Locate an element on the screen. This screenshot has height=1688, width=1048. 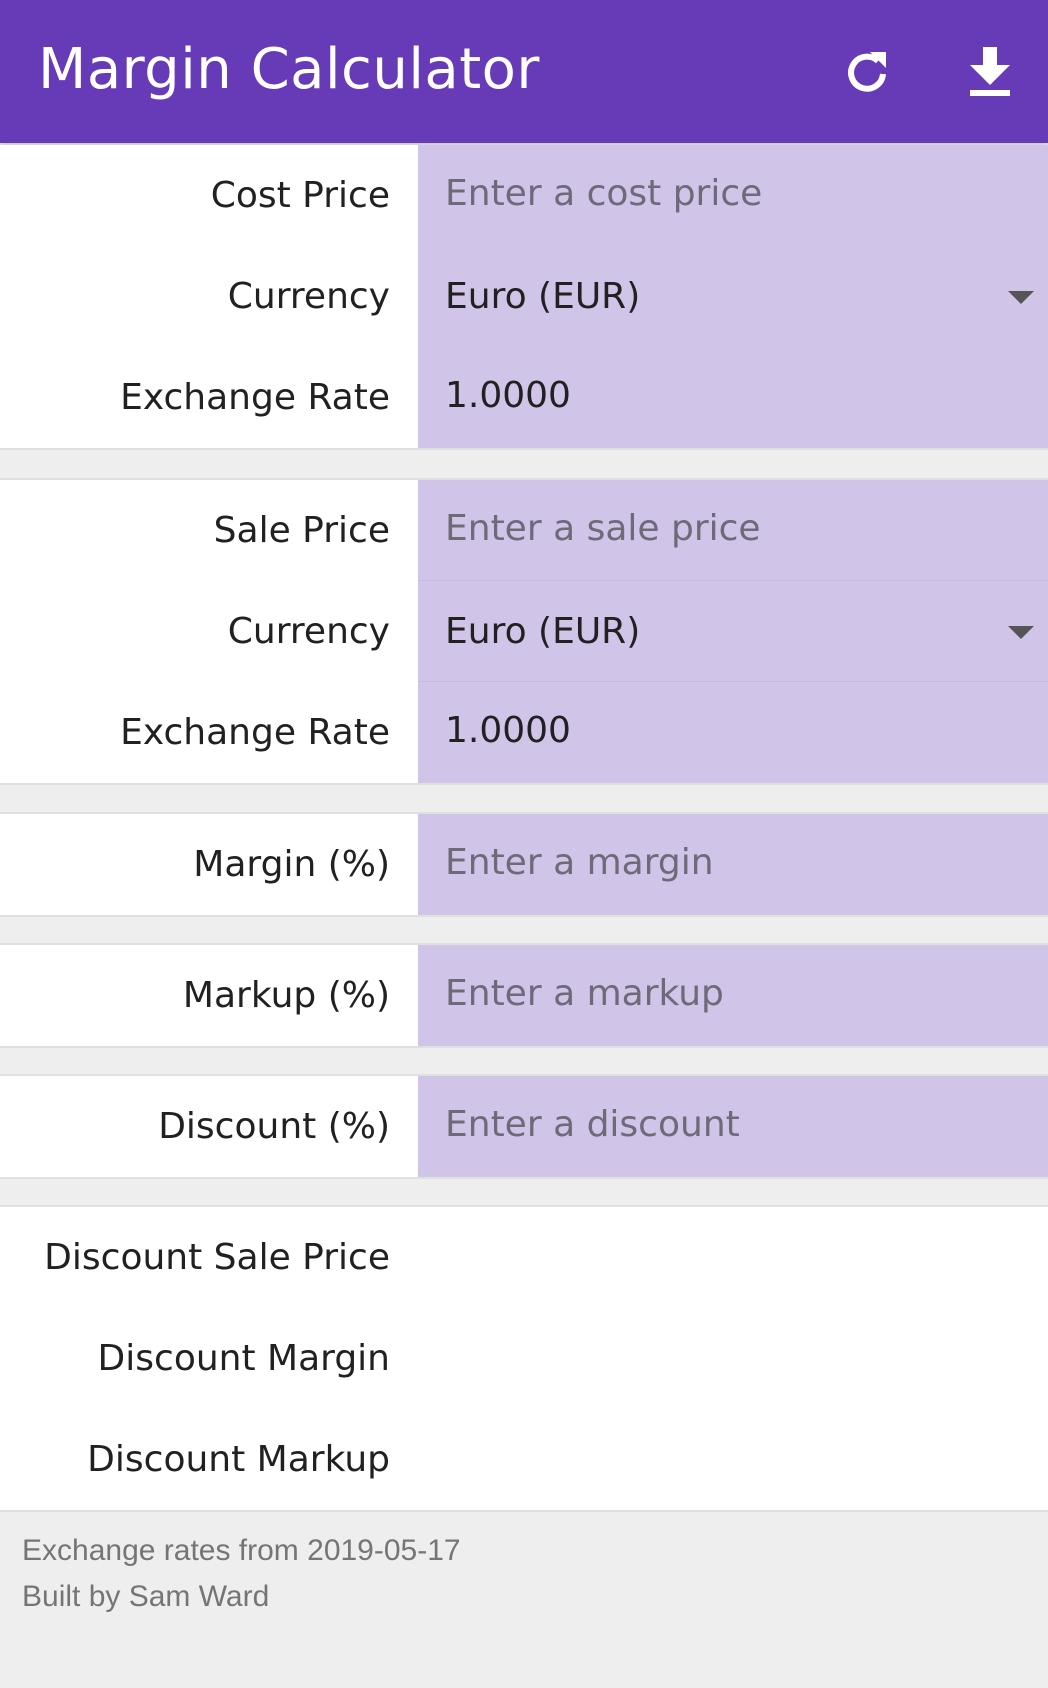
cost-price-input is located at coordinates (733, 195).